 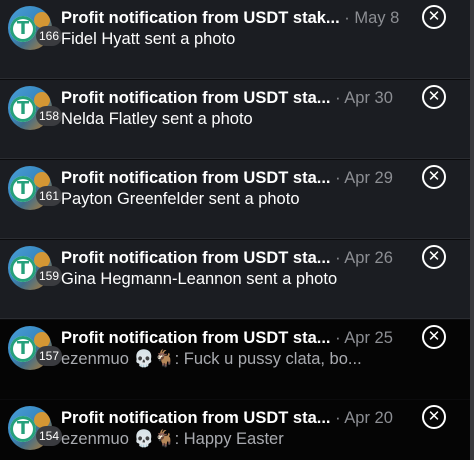 I want to click on unread-count-badge: 154, so click(x=49, y=436).